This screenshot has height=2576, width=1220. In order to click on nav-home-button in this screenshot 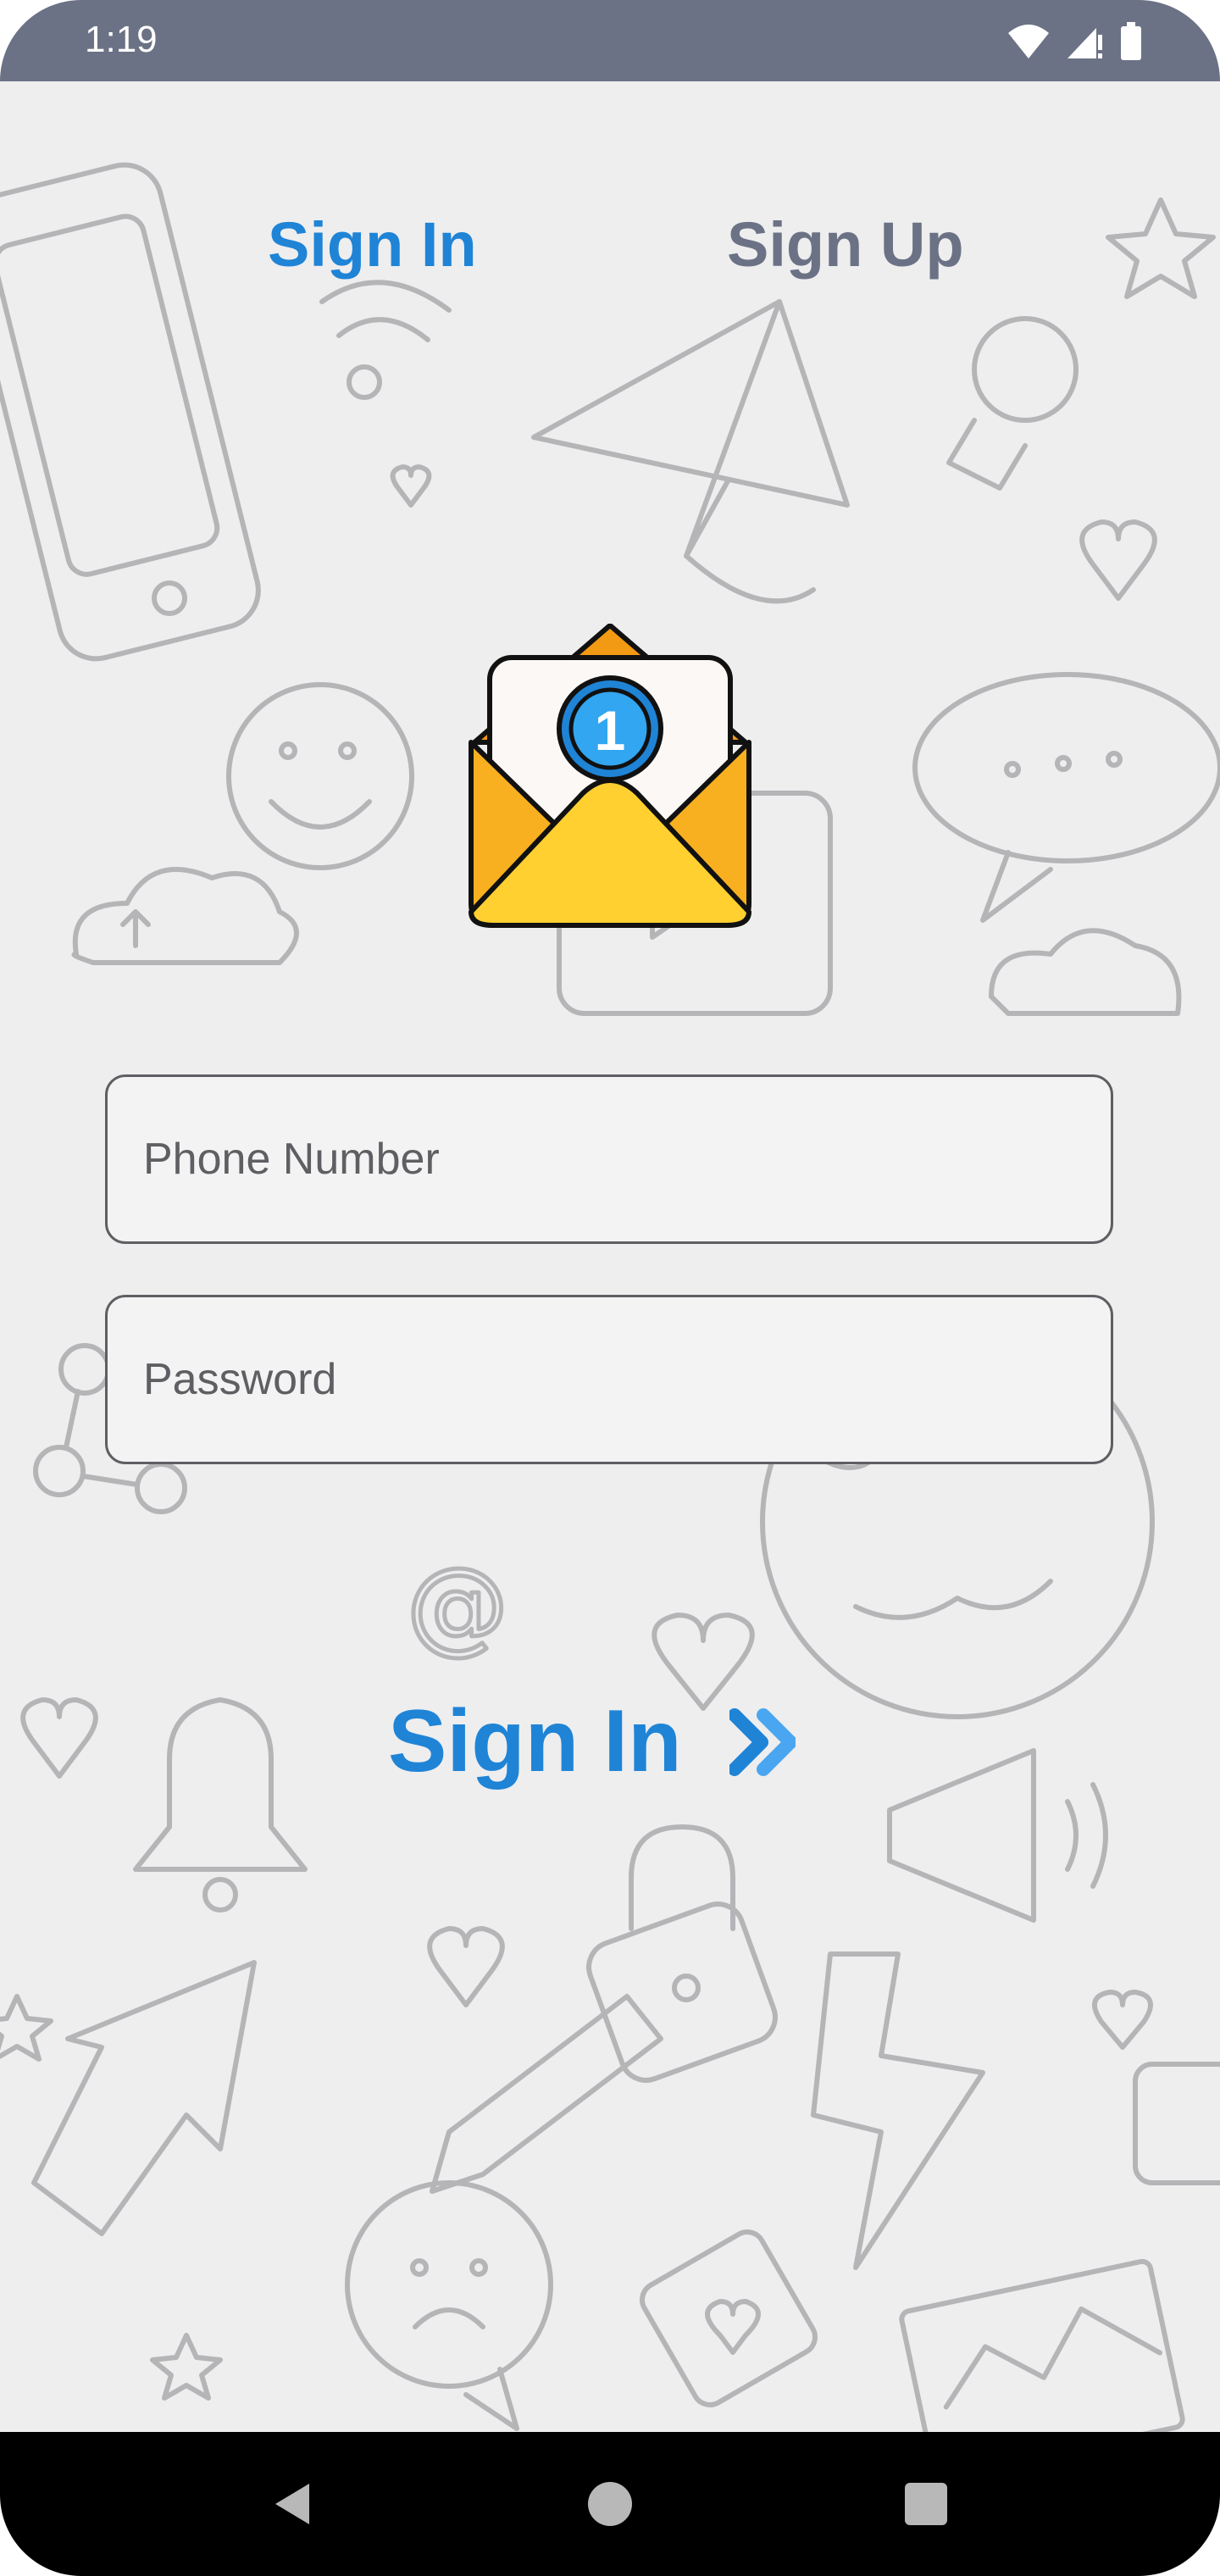, I will do `click(610, 2504)`.